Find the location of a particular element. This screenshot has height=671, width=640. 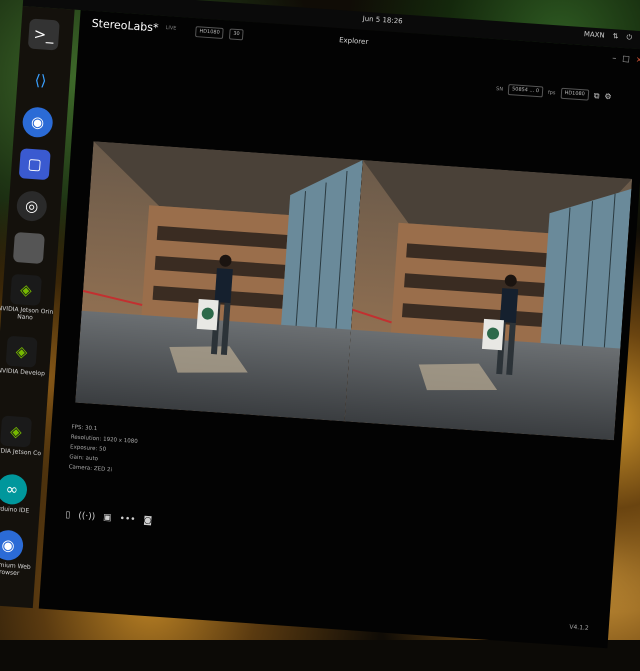

camera-toolbar: SN 50854 ... 0 fps HD1080 ⧉ ⚙ is located at coordinates (554, 92).